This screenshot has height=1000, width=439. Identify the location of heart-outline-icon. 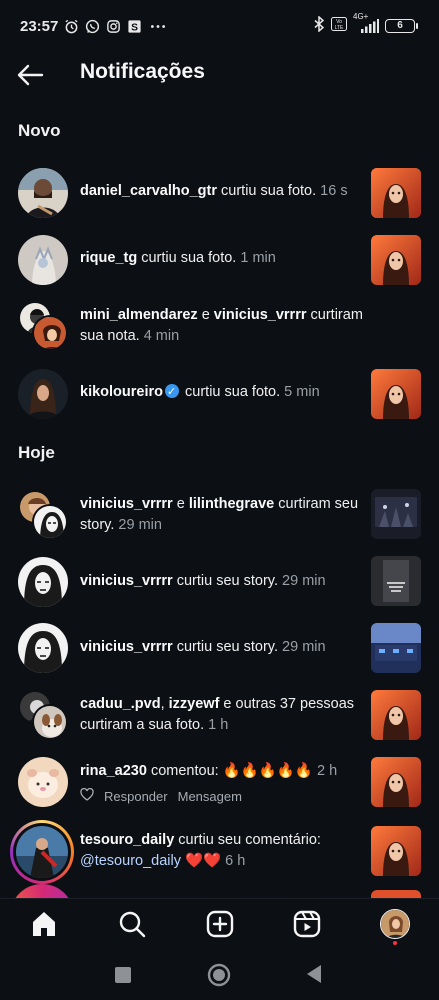
(87, 795).